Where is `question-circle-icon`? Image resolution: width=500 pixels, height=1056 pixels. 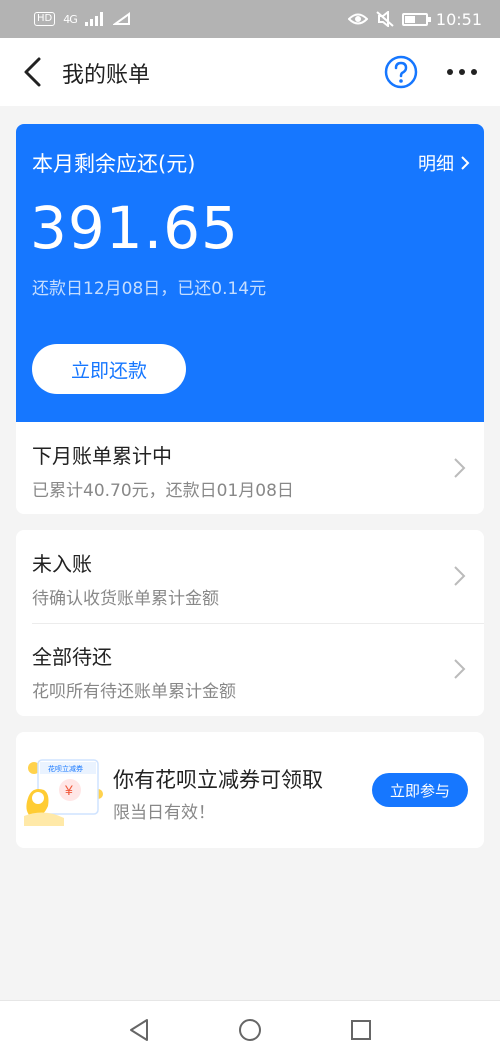 question-circle-icon is located at coordinates (401, 72).